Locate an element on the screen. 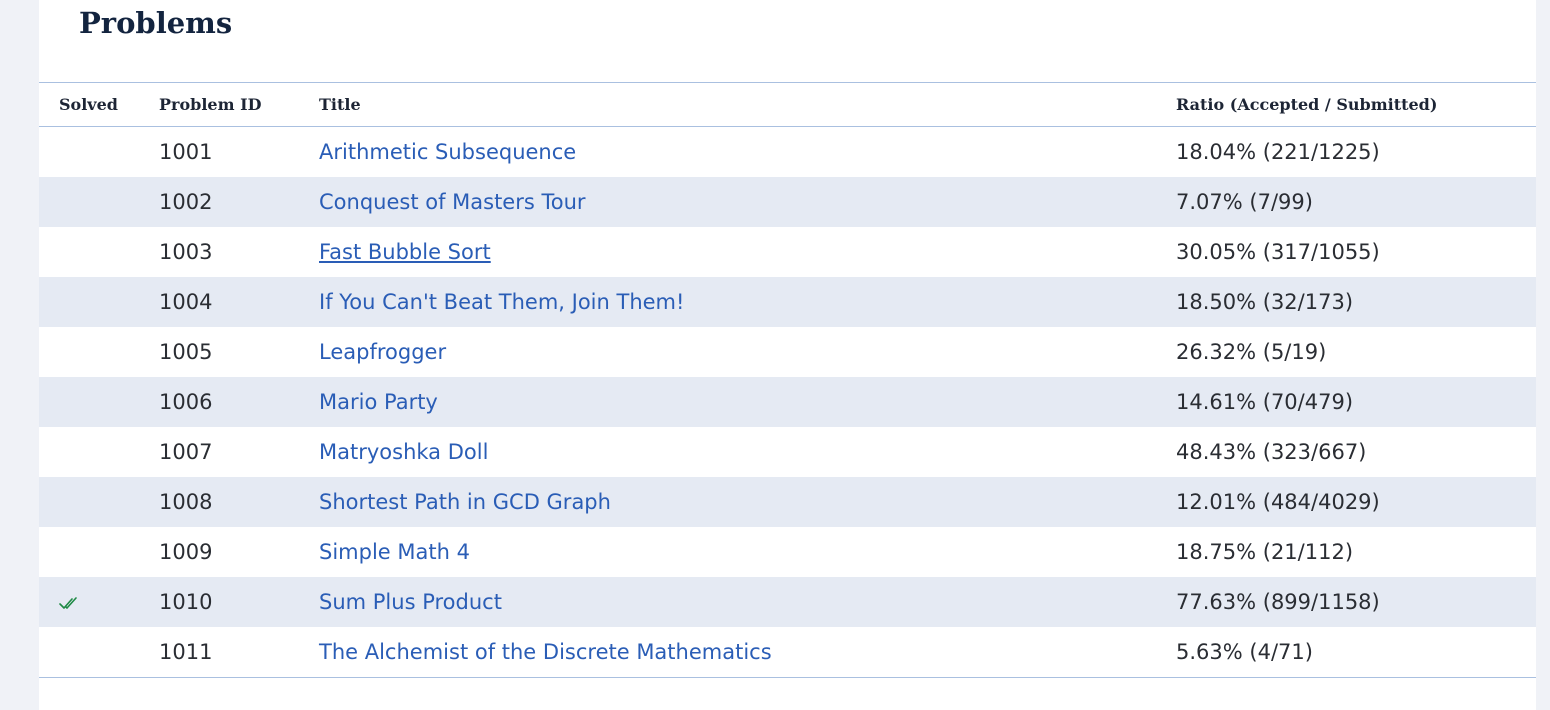  title-cell: If You Can't Beat Them, Join Them! is located at coordinates (747, 302).